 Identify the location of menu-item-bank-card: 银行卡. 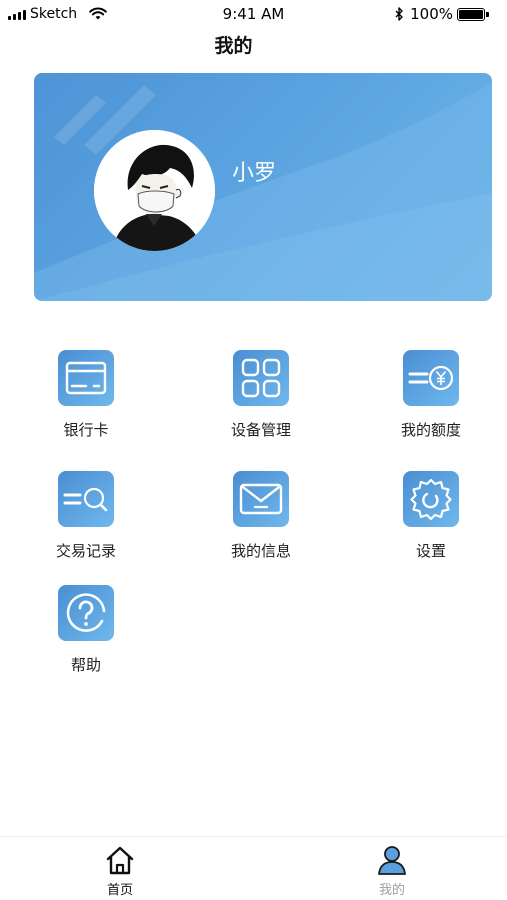
(86, 395).